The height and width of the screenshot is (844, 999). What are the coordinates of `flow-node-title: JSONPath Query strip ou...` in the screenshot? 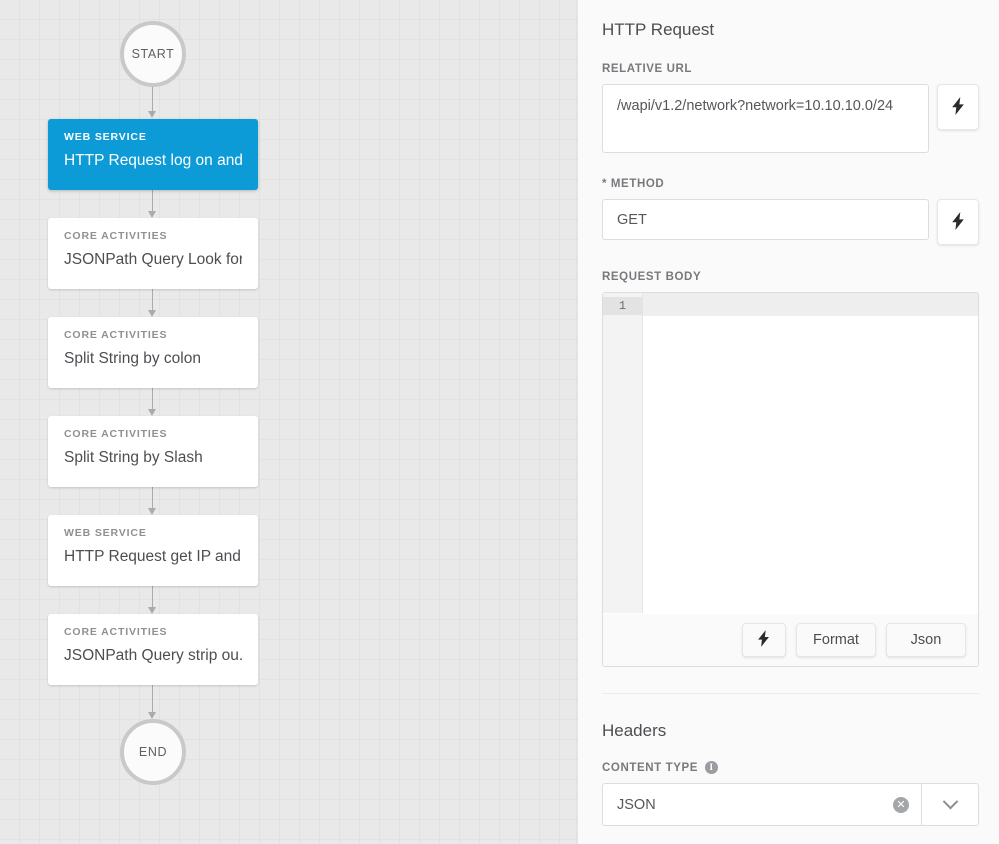 It's located at (153, 655).